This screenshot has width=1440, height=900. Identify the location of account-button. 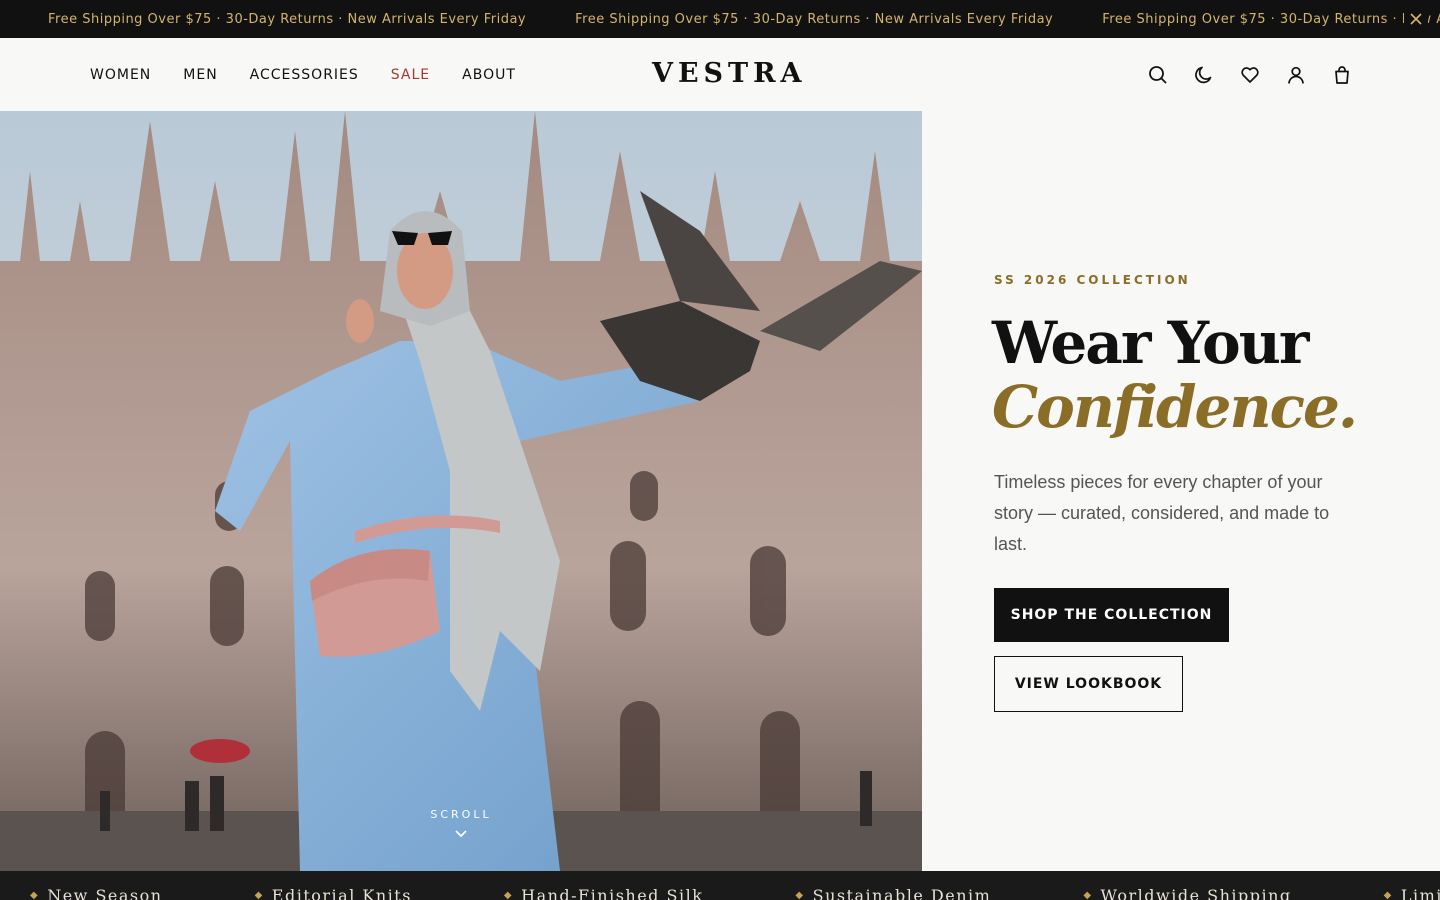
(1296, 75).